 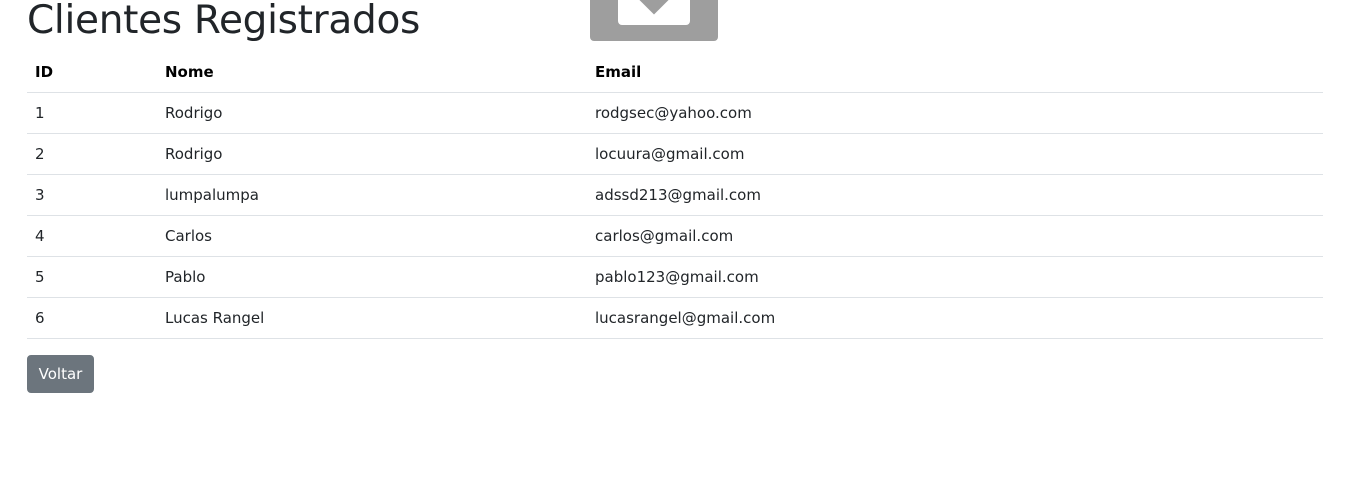 I want to click on cell-id: 5, so click(x=92, y=277).